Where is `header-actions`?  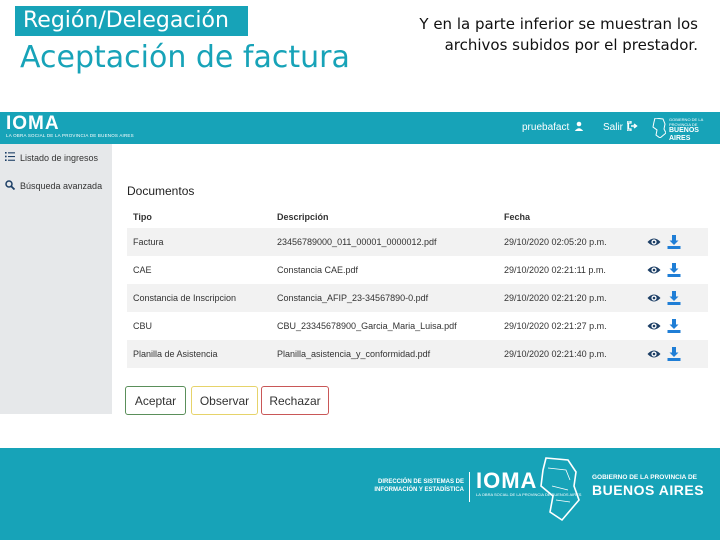
header-actions is located at coordinates (674, 217).